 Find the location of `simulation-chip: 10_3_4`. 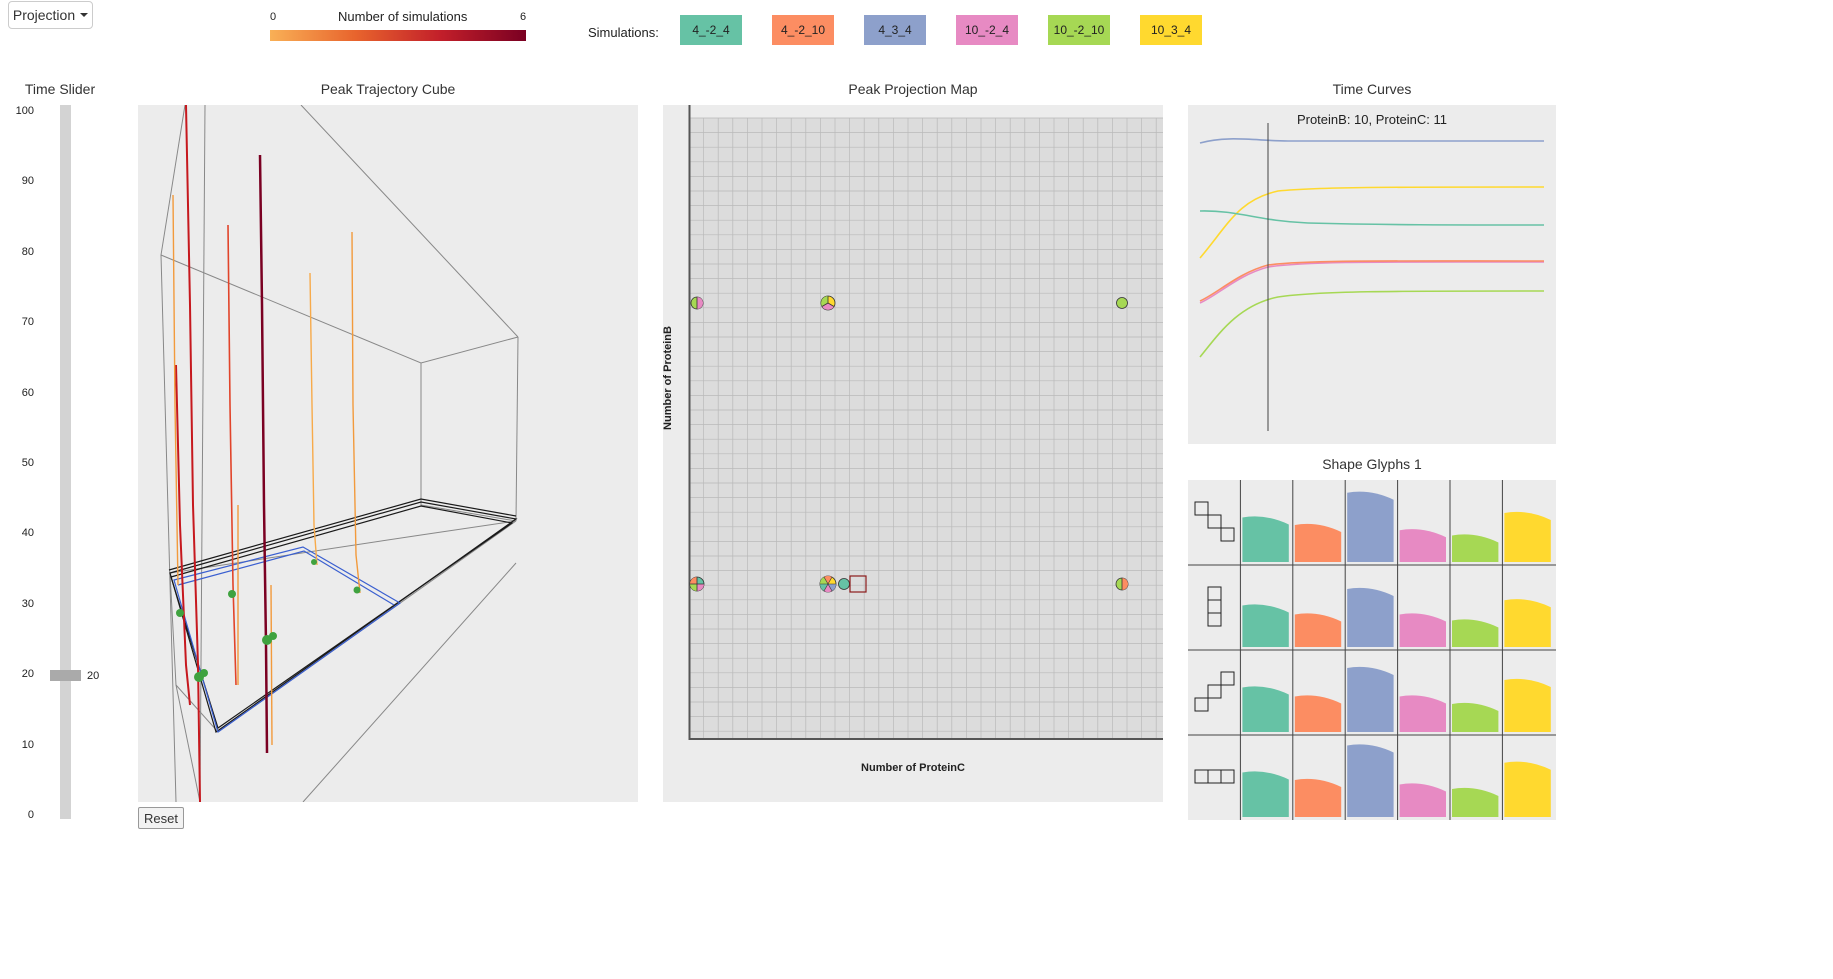

simulation-chip: 10_3_4 is located at coordinates (1171, 30).